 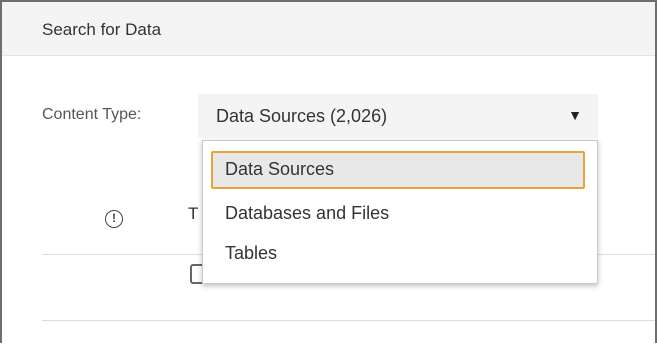 I want to click on option-tables: Tables, so click(x=398, y=254).